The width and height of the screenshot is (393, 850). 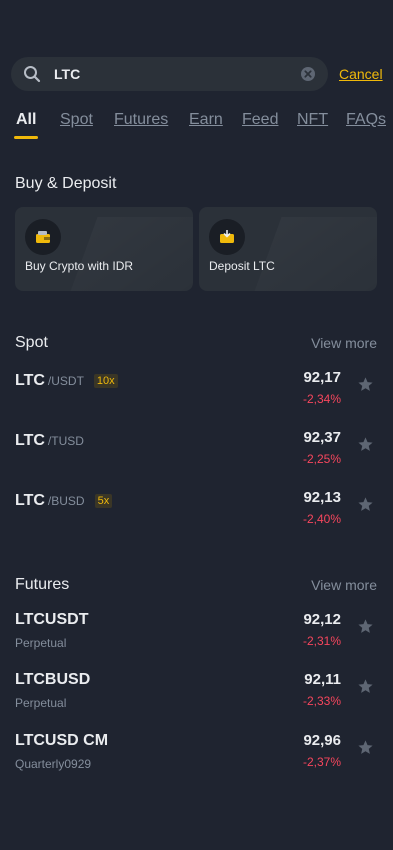 What do you see at coordinates (43, 237) in the screenshot?
I see `wallet-icon` at bounding box center [43, 237].